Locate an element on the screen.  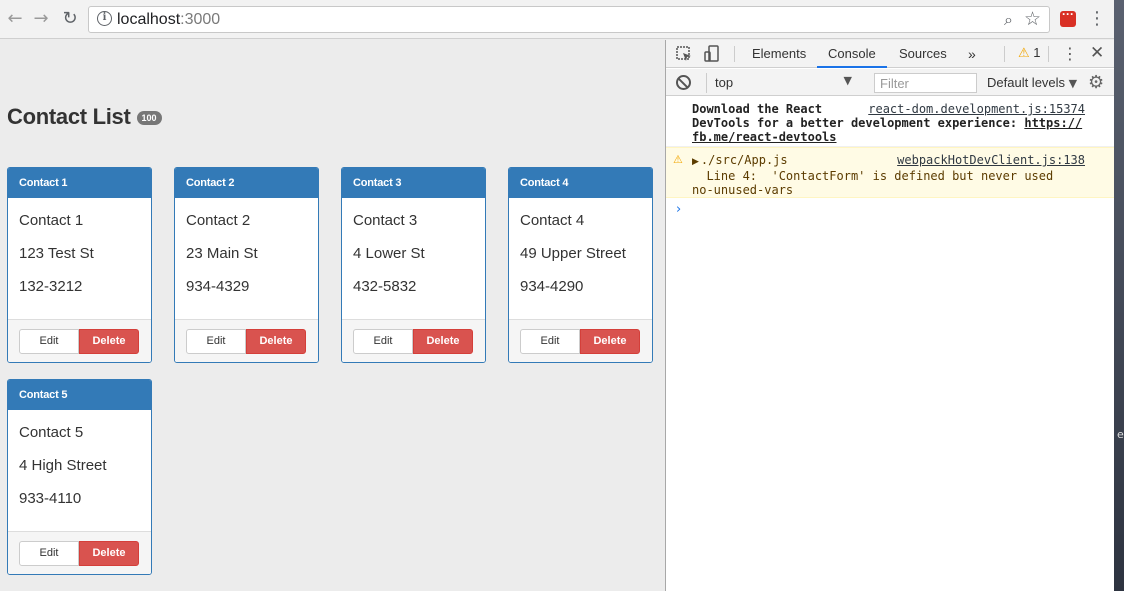
active-tab-indicator is located at coordinates (852, 67).